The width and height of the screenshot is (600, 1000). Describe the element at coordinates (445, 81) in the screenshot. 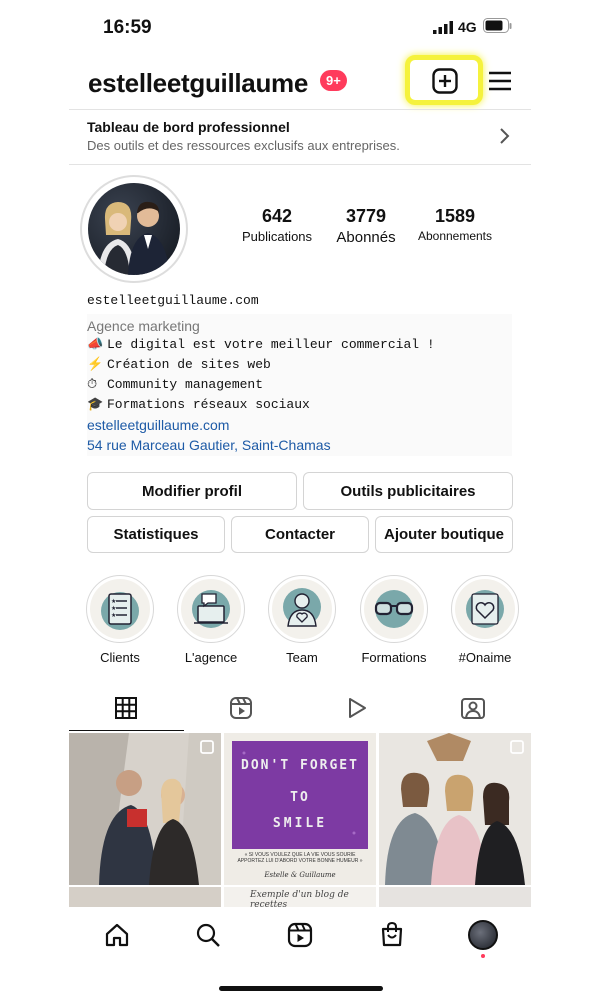

I see `plus-square-icon` at that location.